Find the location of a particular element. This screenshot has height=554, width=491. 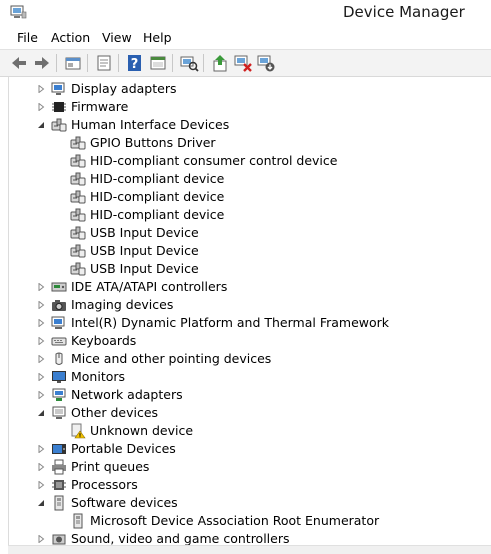

show-hide-icon is located at coordinates (73, 63).